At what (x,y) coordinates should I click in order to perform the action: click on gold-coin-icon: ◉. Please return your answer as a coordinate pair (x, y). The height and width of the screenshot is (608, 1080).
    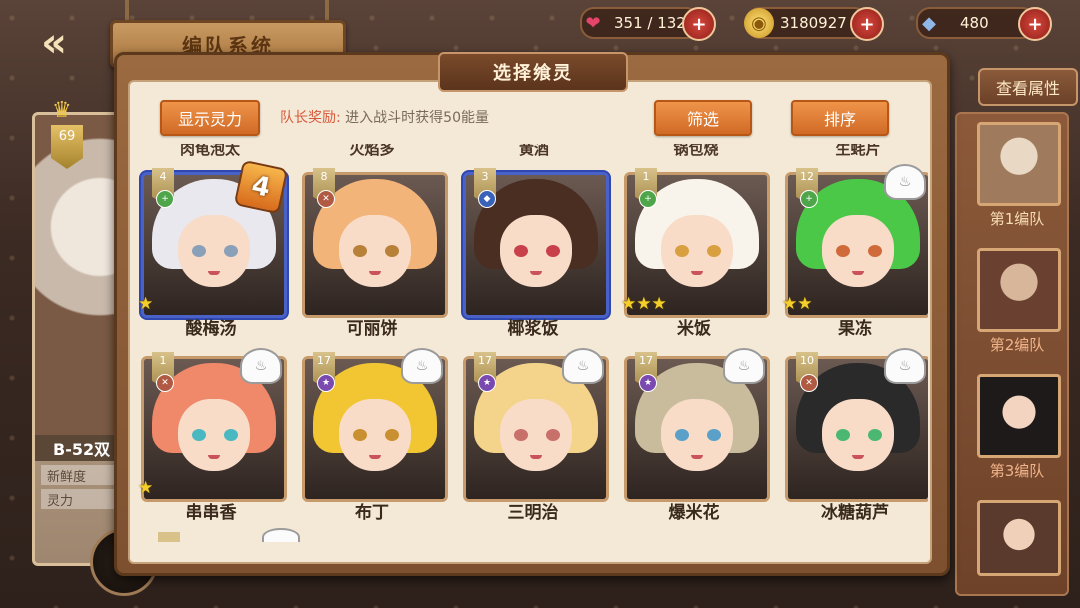
    Looking at the image, I should click on (759, 23).